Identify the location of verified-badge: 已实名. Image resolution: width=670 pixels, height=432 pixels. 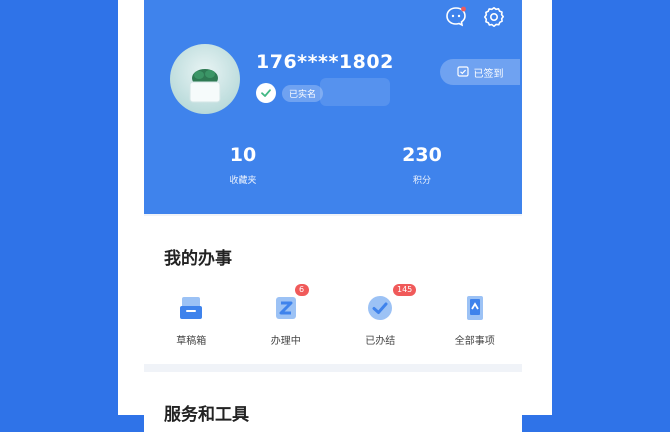
(303, 93).